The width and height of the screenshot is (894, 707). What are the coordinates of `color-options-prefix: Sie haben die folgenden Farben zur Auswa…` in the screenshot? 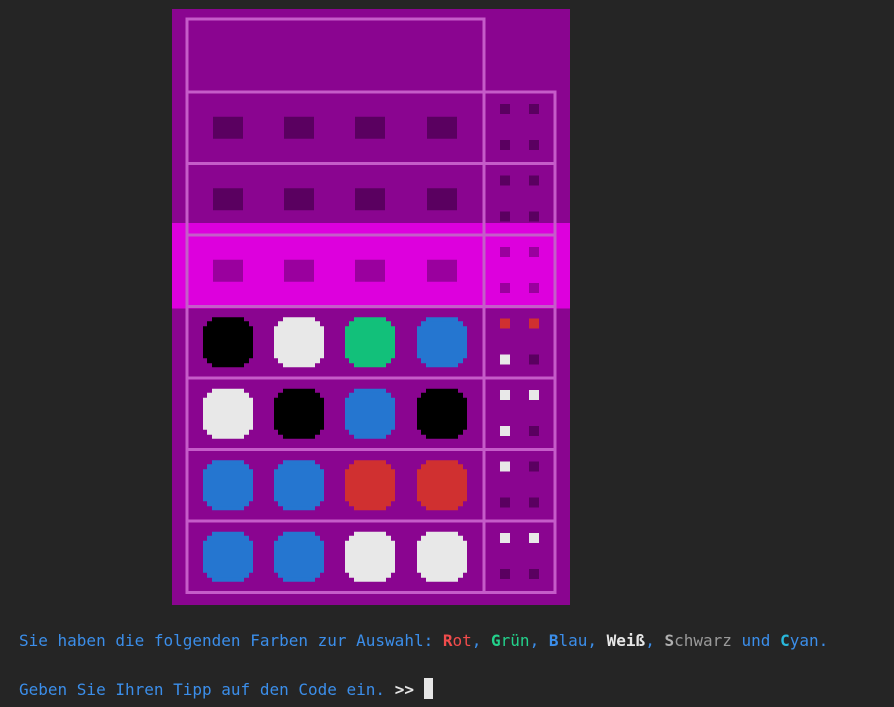 It's located at (231, 640).